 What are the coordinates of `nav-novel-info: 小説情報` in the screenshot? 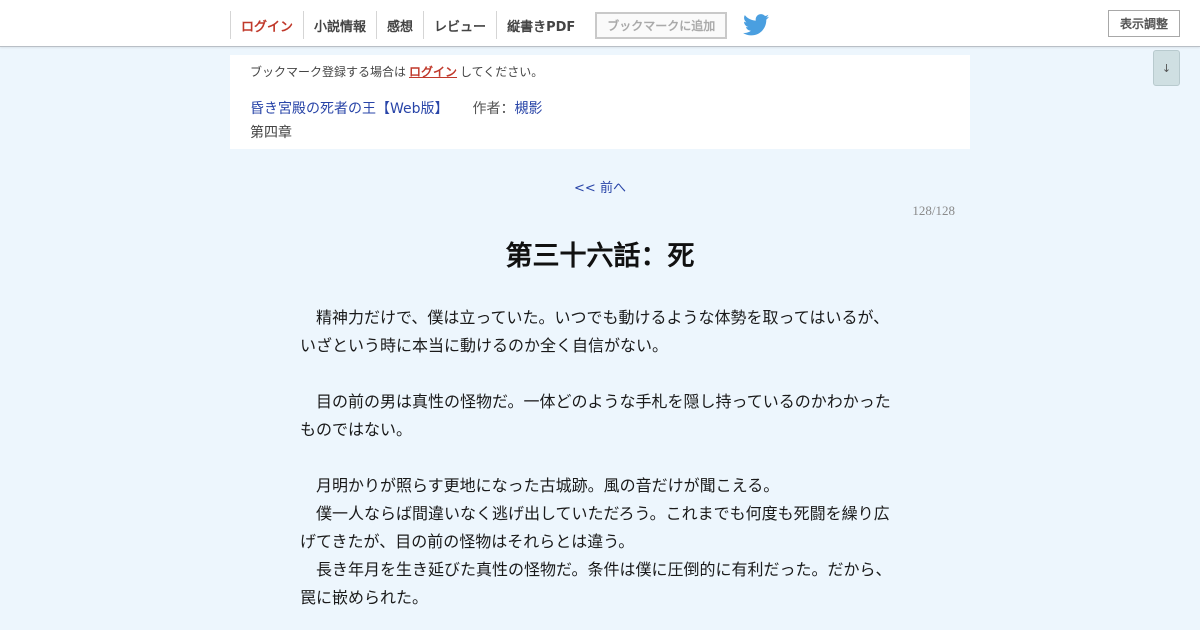 It's located at (339, 25).